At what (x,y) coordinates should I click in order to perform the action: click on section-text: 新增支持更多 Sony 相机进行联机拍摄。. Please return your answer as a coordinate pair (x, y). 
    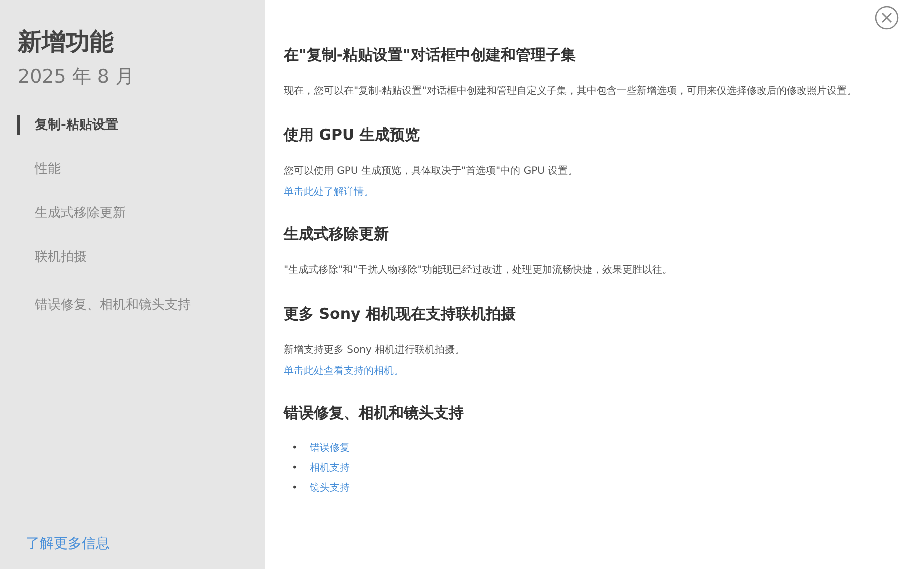
    Looking at the image, I should click on (375, 351).